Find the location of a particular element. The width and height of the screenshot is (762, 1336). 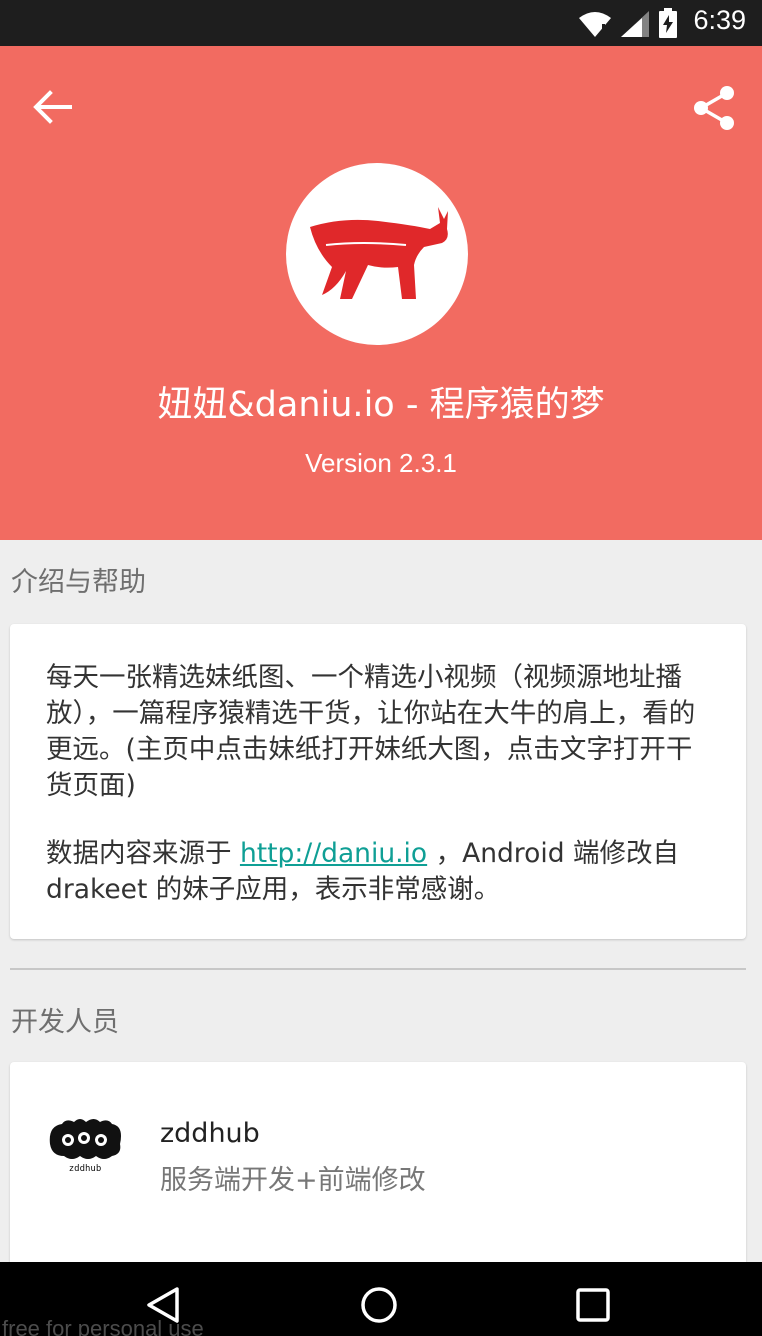

back-arrow-icon is located at coordinates (52, 107).